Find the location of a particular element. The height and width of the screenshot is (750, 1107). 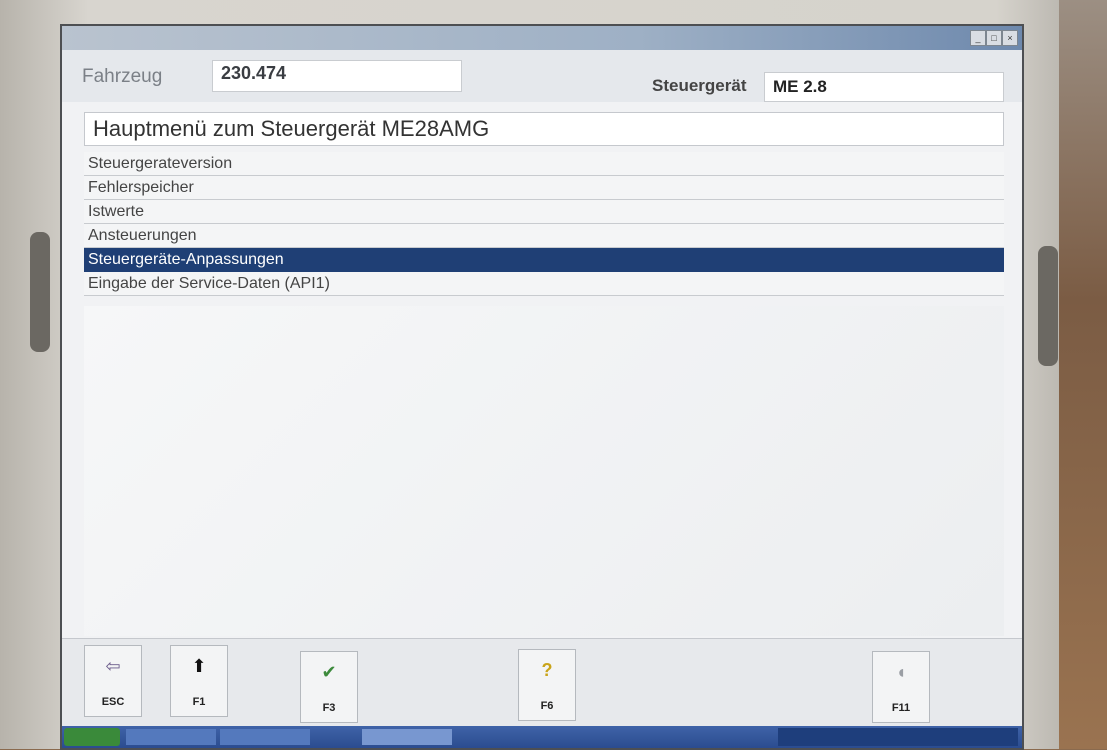

menu-item-fehlerspeicher: Fehlerspeicher is located at coordinates (544, 188).